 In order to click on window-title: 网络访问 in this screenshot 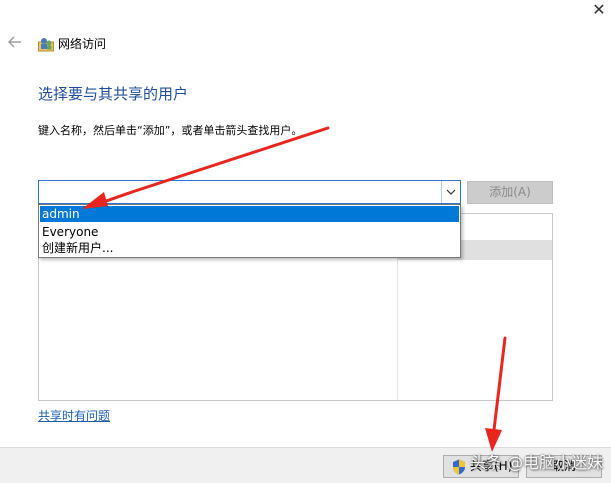, I will do `click(82, 44)`.